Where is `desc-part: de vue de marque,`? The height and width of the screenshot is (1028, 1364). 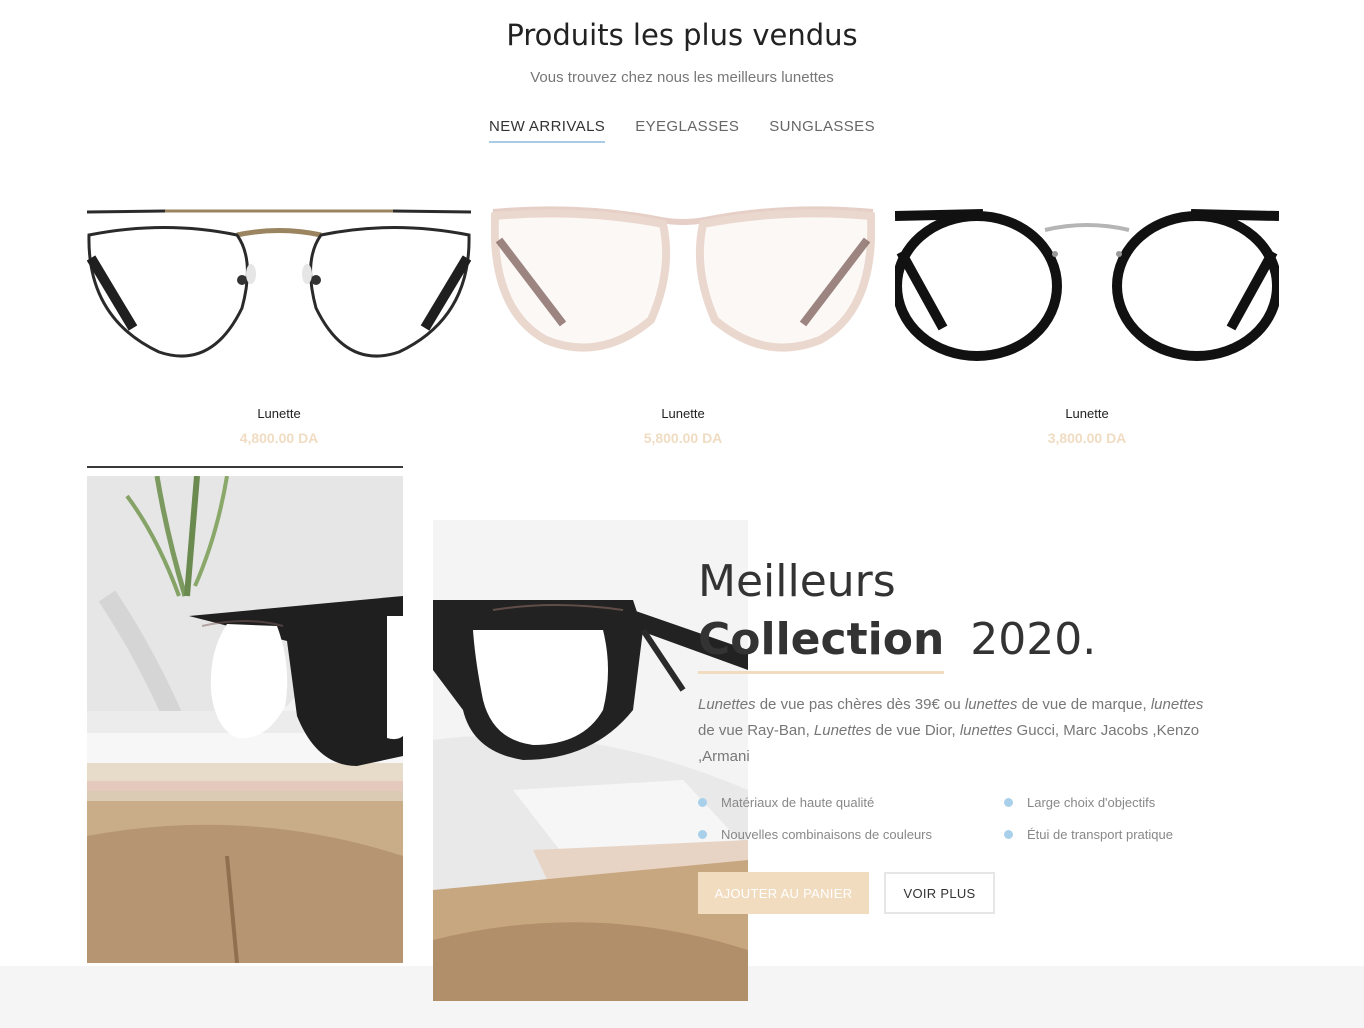 desc-part: de vue de marque, is located at coordinates (1084, 704).